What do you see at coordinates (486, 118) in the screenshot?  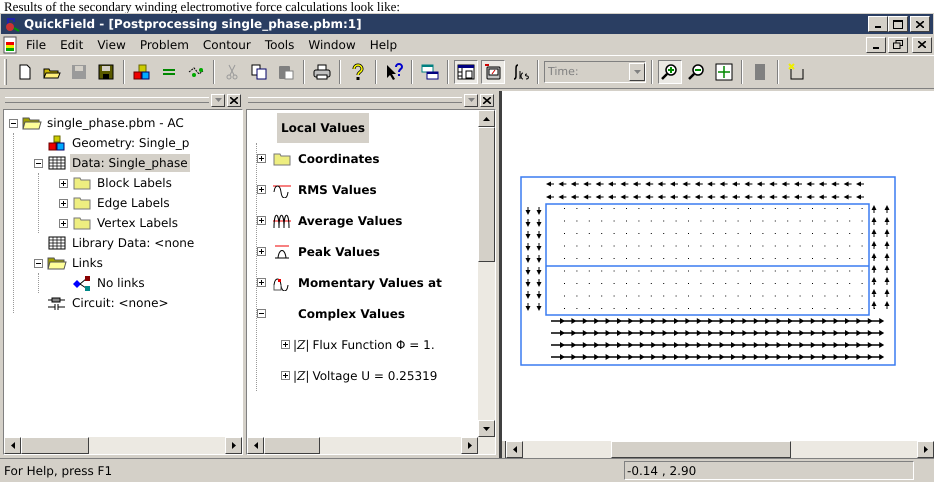 I see `scroll-up-button` at bounding box center [486, 118].